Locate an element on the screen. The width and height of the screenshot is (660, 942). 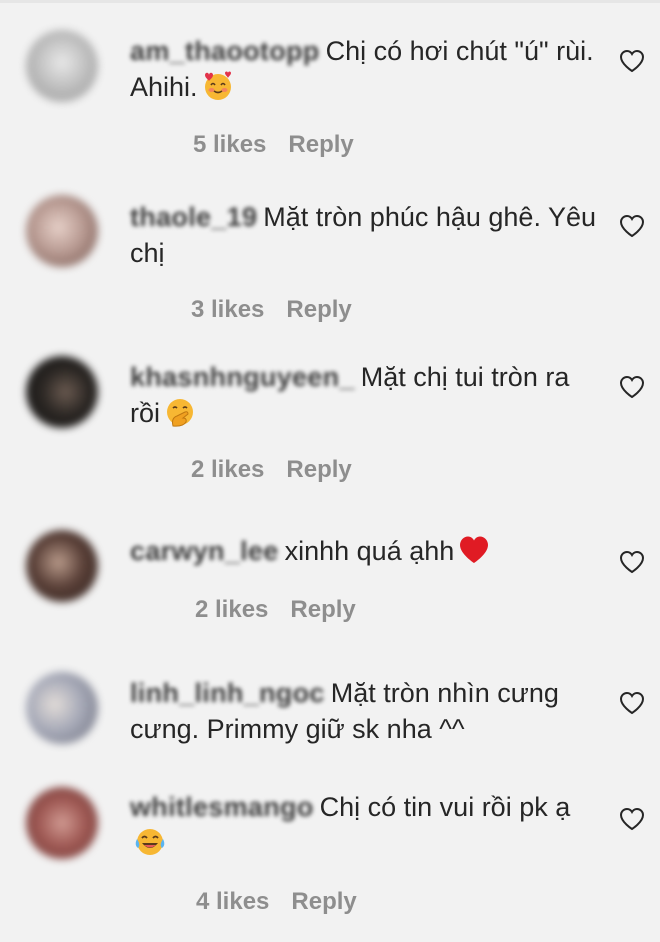
likes-count: 3 likes is located at coordinates (227, 309).